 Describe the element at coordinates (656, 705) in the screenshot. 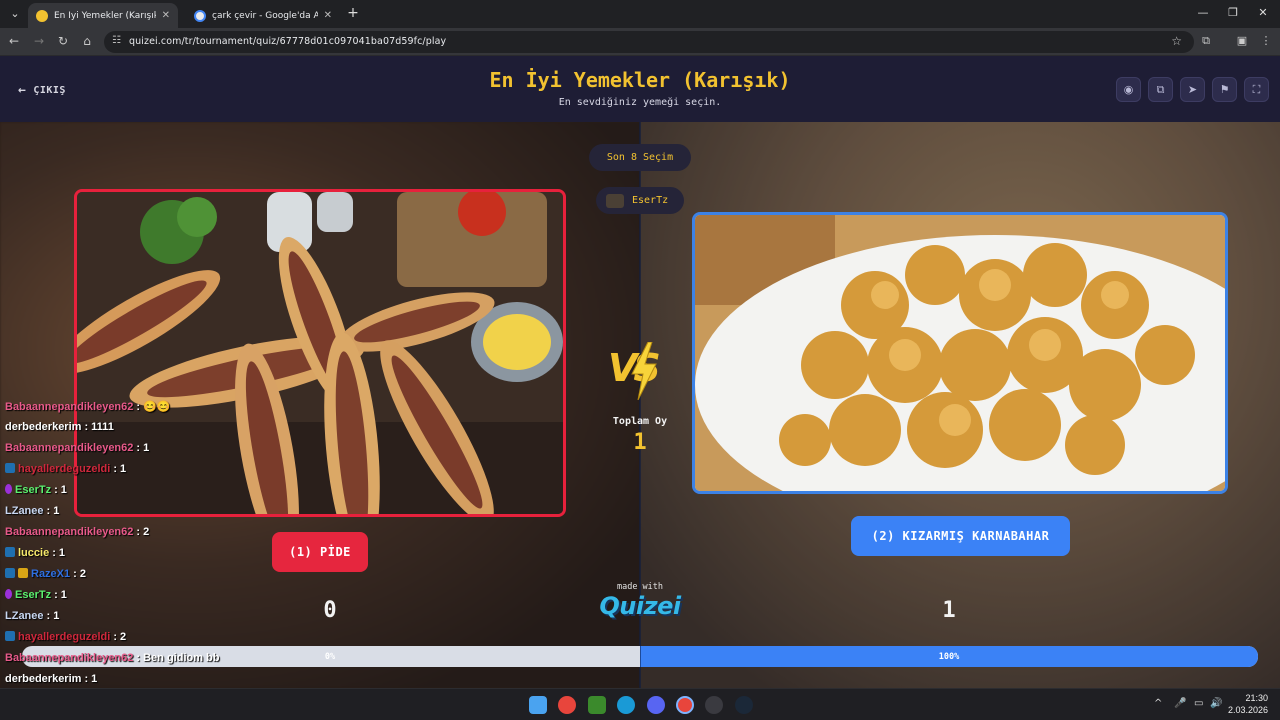

I see `discord-icon` at that location.